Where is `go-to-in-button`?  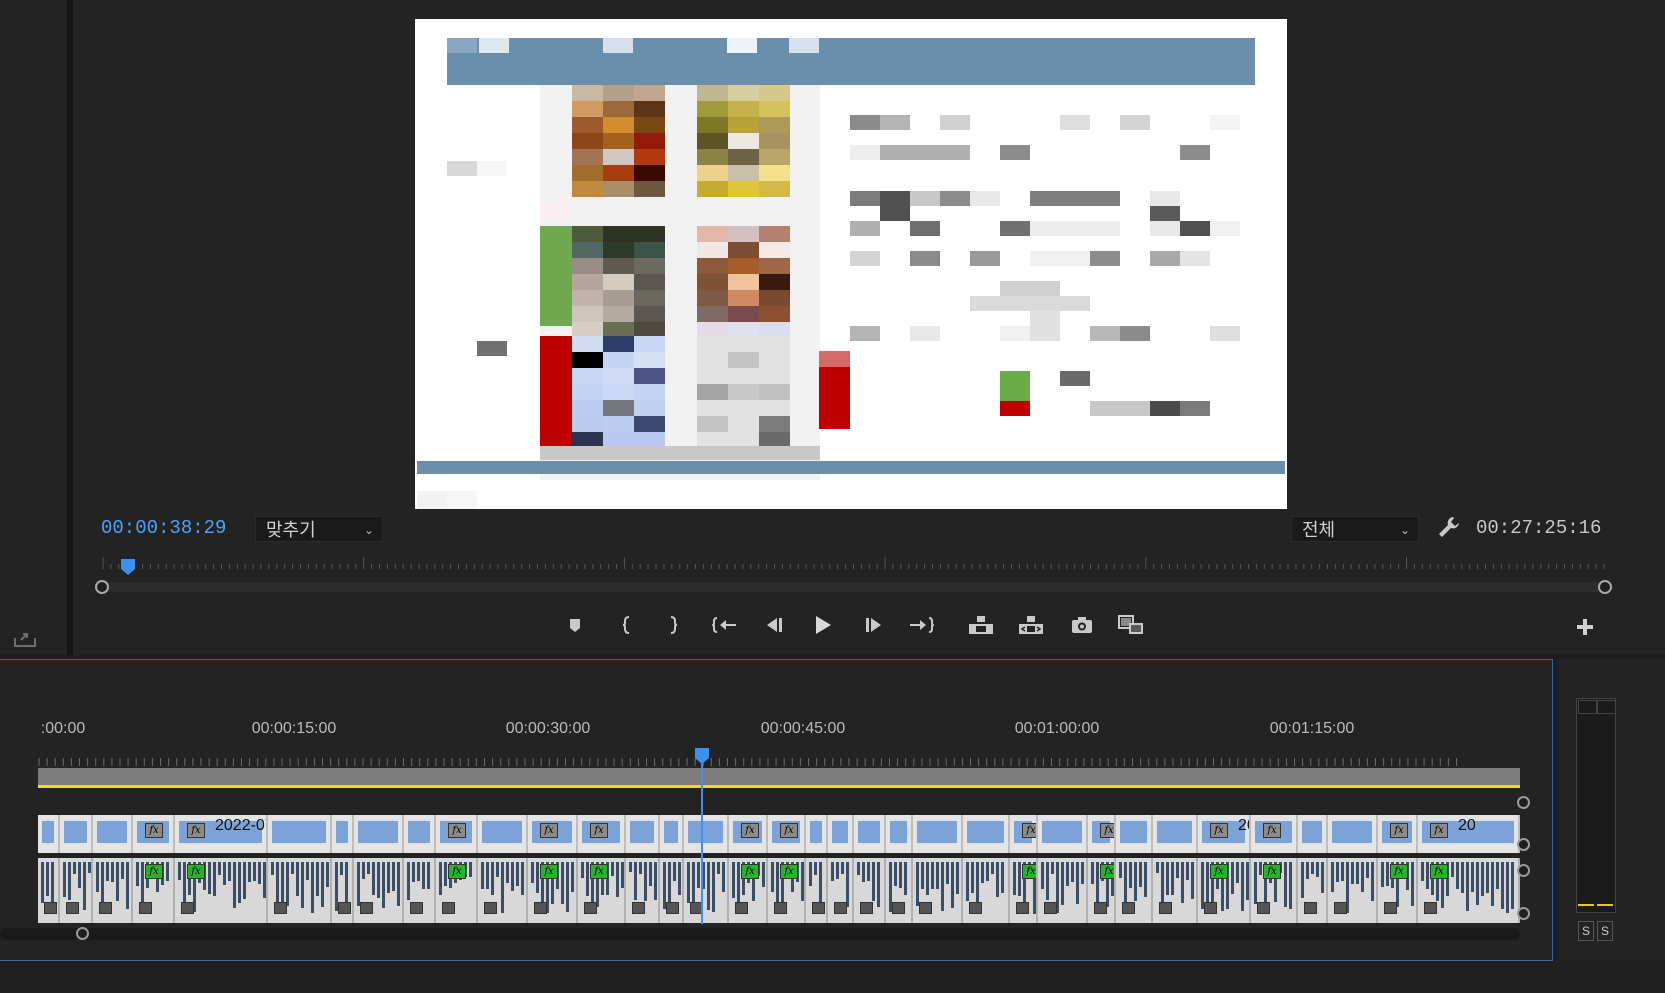
go-to-in-button is located at coordinates (725, 625).